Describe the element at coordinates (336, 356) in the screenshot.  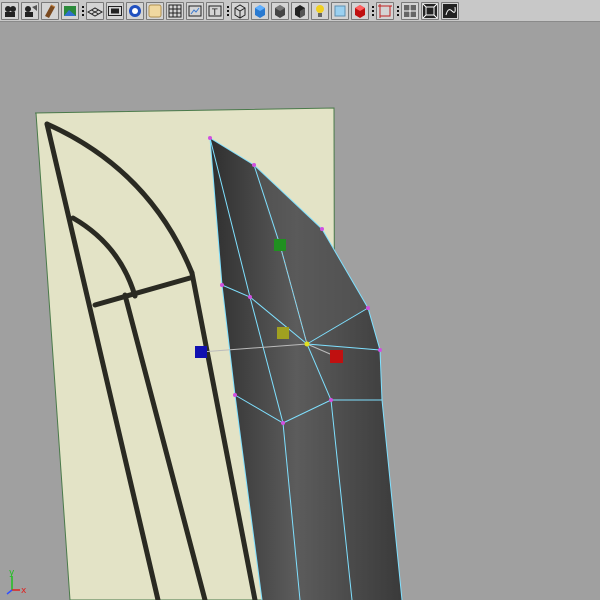
I see `manipulator-x-handle` at that location.